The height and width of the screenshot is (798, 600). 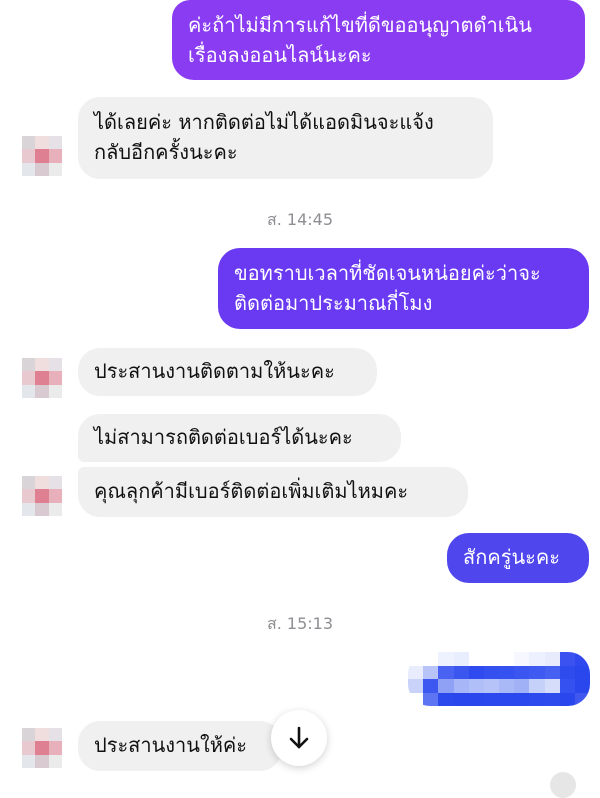 What do you see at coordinates (273, 492) in the screenshot?
I see `incoming-message: คุณลุกค้ามีเบอร์ติดต่อเพิ่มเติมไหมคะ` at bounding box center [273, 492].